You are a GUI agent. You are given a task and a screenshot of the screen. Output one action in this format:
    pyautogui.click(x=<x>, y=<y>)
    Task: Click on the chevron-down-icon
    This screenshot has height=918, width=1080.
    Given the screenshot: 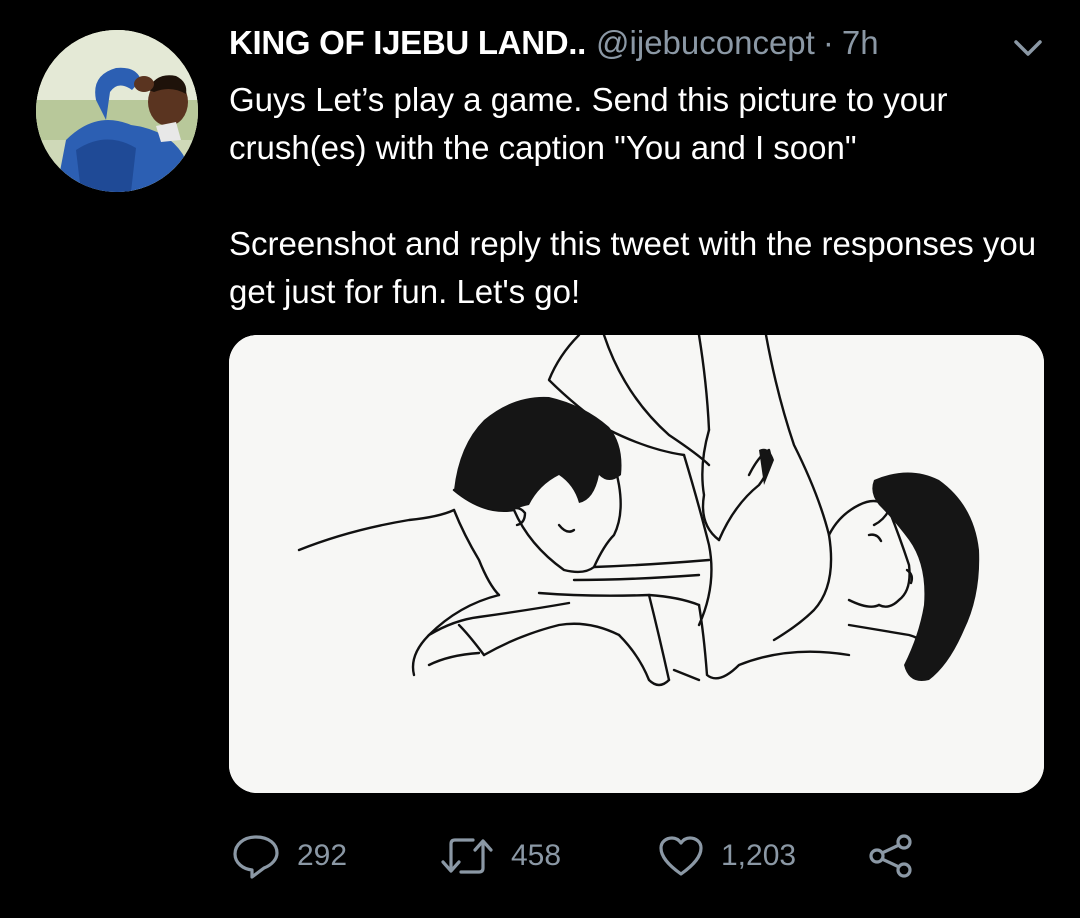 What is the action you would take?
    pyautogui.click(x=1028, y=48)
    